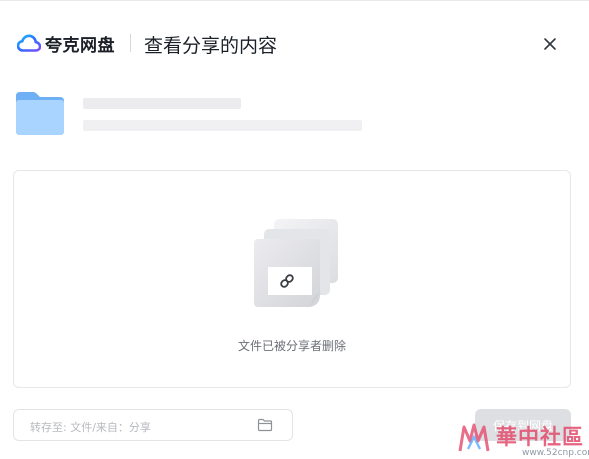 The width and height of the screenshot is (589, 459). What do you see at coordinates (153, 425) in the screenshot?
I see `save-path-selector: 转存至: 文件/来自：分享` at bounding box center [153, 425].